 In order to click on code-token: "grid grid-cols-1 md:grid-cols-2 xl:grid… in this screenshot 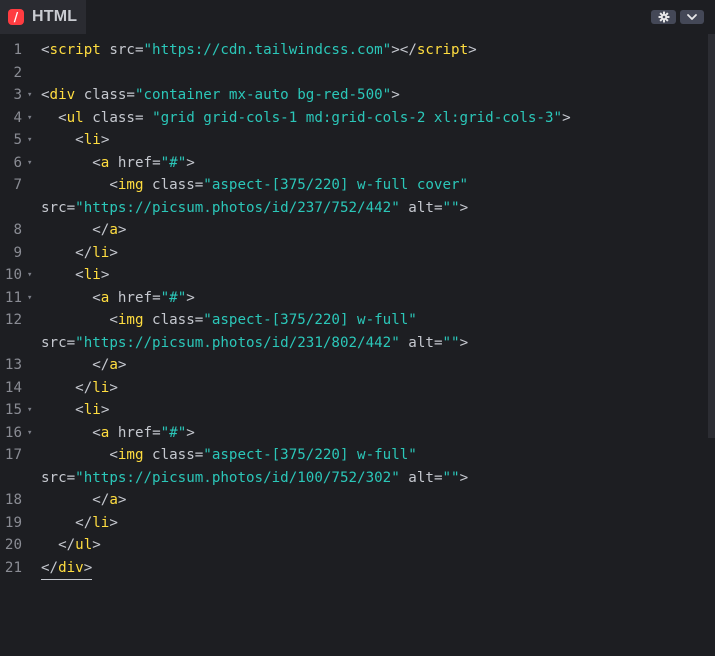, I will do `click(357, 117)`.